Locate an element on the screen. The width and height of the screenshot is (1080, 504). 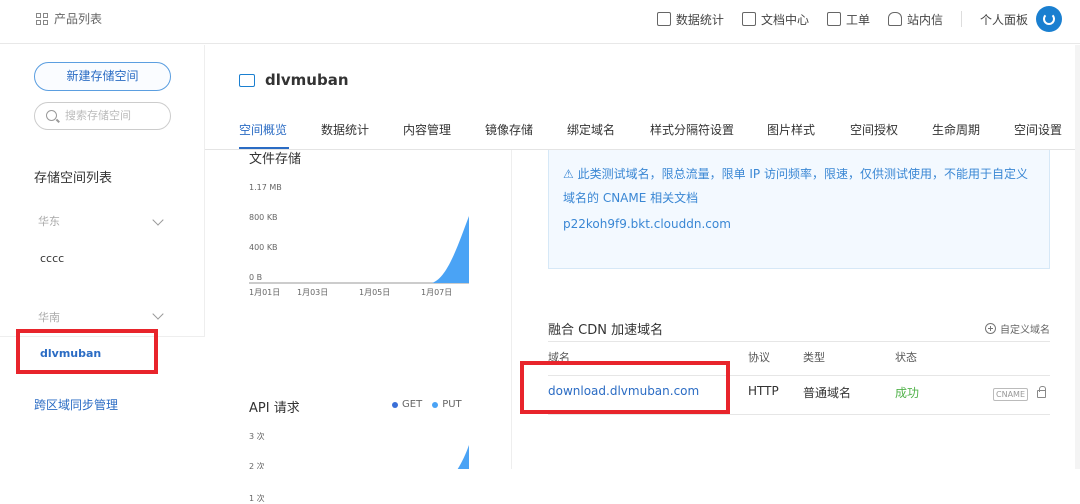
lock-icon is located at coordinates (1041, 392).